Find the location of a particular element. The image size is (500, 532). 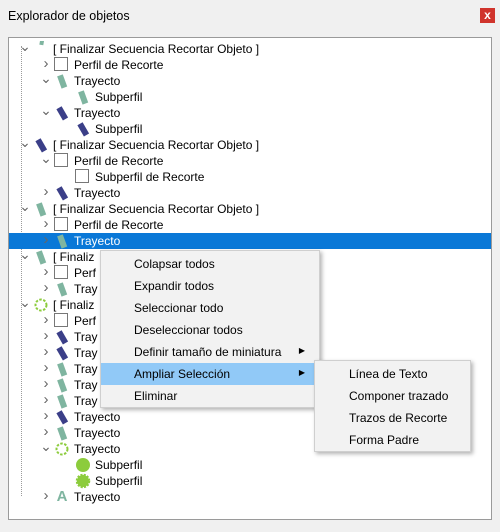

context-menu-item: Deseleccionar todos is located at coordinates (210, 330).